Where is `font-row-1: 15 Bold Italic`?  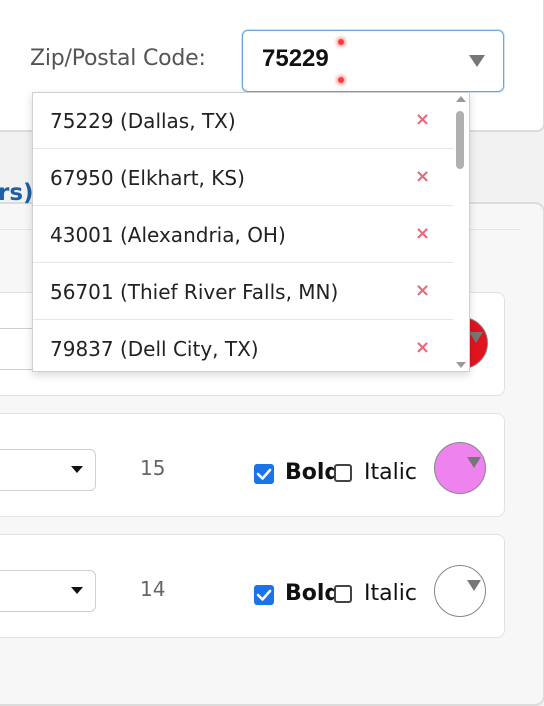 font-row-1: 15 Bold Italic is located at coordinates (252, 465).